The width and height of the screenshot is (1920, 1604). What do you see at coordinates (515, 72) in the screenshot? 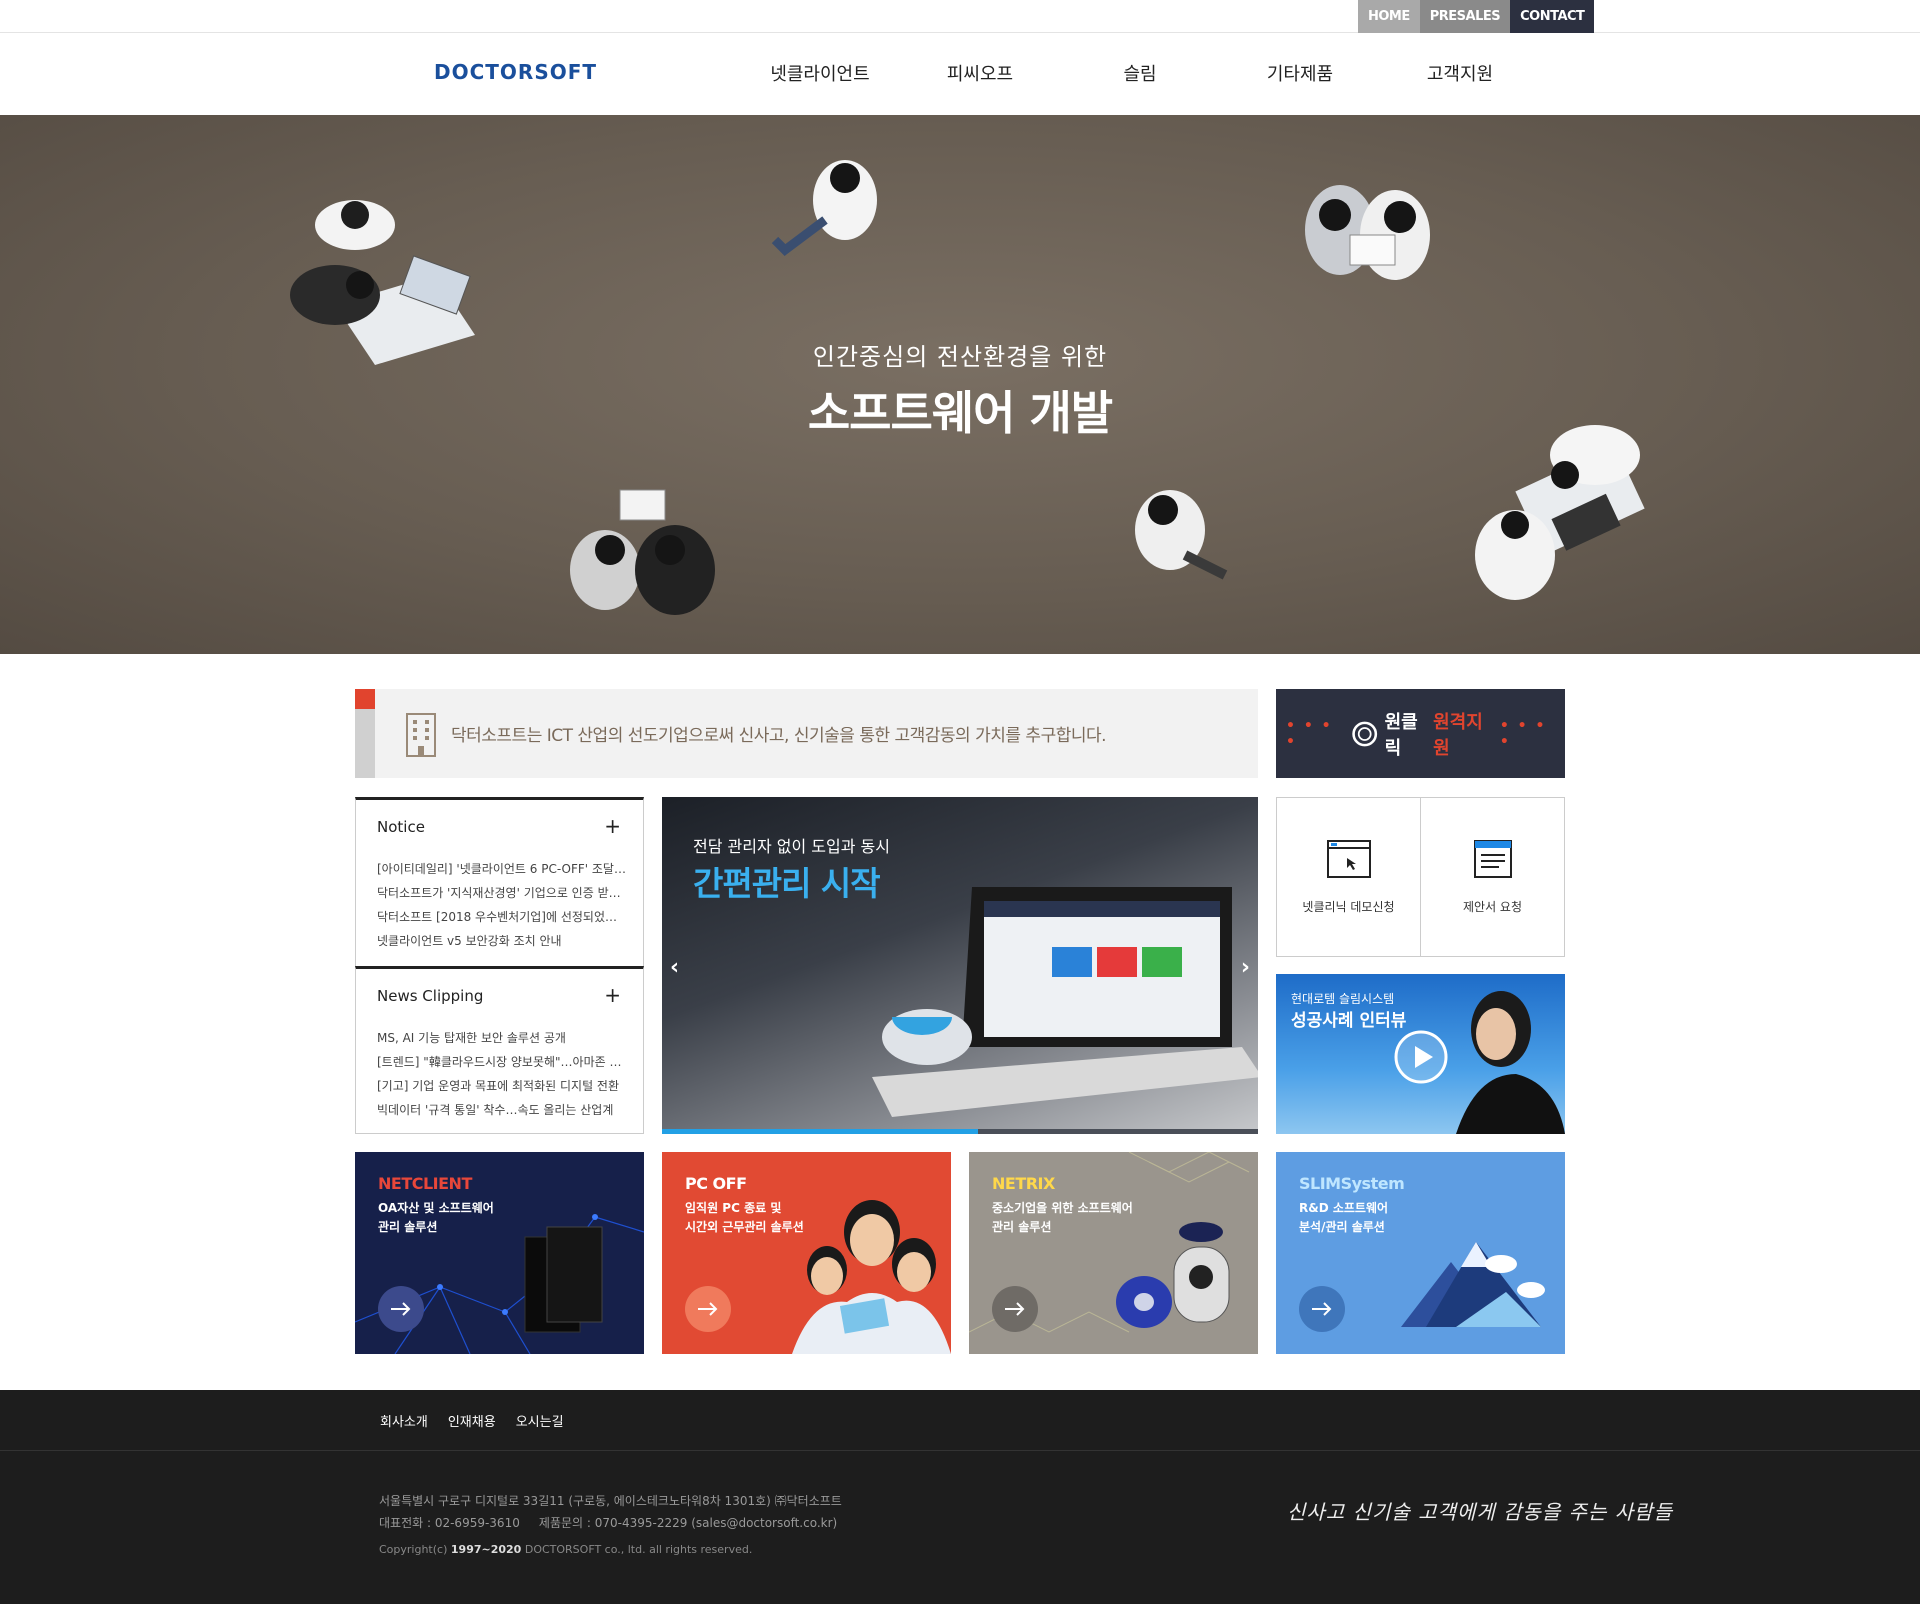
I see `logo: DOCTORSOFT` at bounding box center [515, 72].